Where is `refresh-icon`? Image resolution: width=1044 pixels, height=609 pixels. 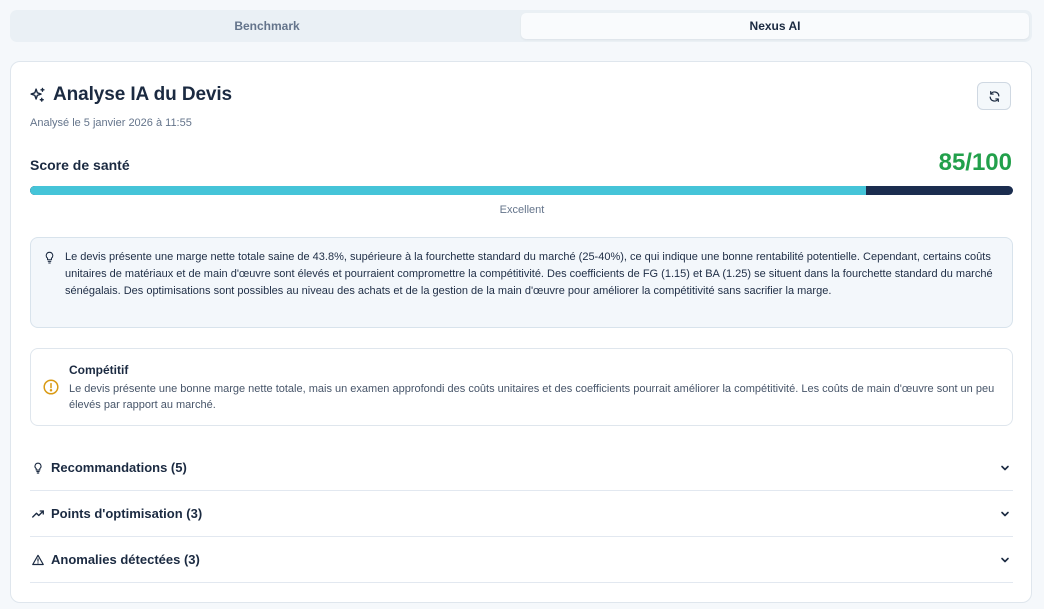 refresh-icon is located at coordinates (994, 96).